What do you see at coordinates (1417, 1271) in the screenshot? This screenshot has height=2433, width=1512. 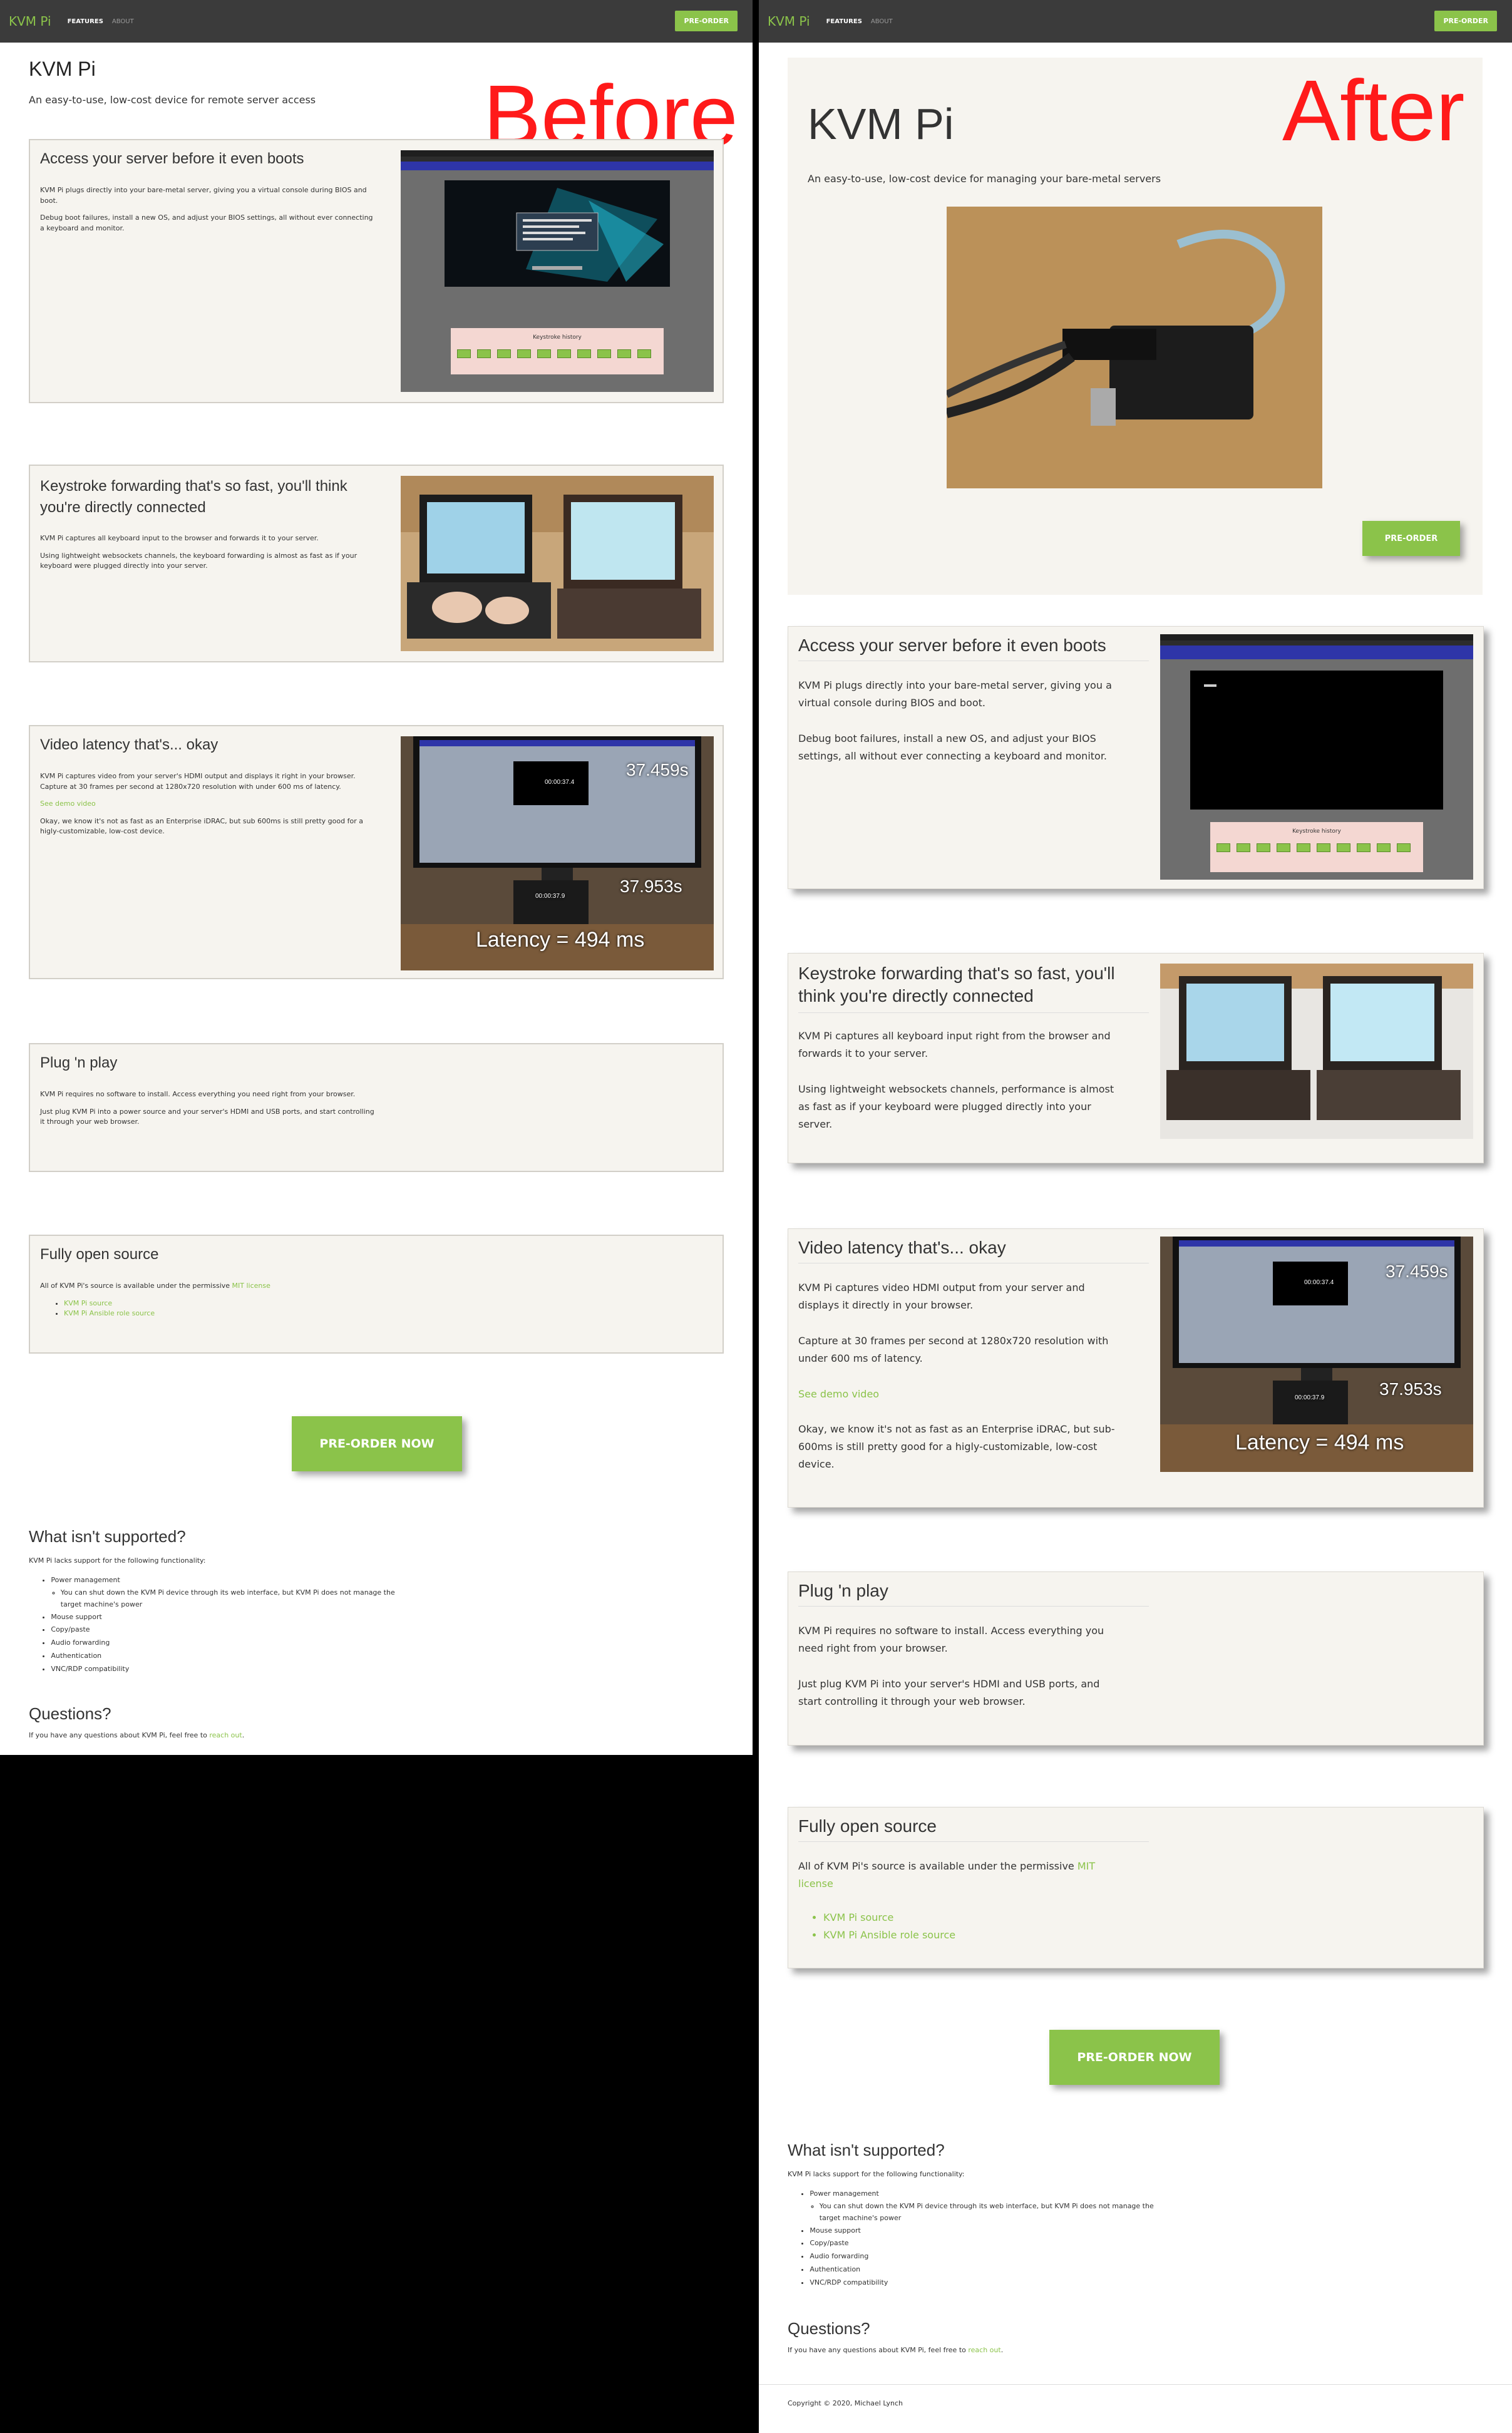 I see `timer-label: 37.459s` at bounding box center [1417, 1271].